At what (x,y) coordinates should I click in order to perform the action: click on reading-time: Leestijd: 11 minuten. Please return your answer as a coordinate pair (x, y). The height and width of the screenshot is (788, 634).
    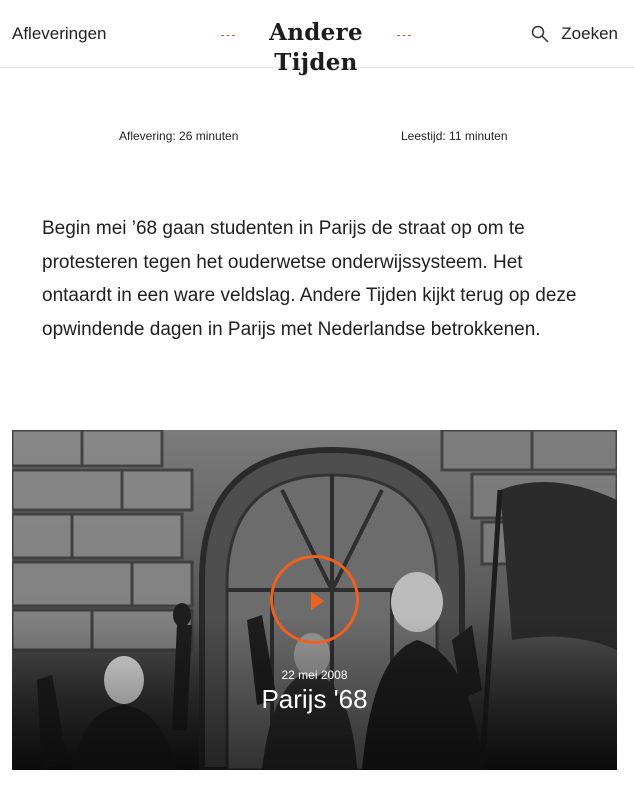
    Looking at the image, I should click on (454, 136).